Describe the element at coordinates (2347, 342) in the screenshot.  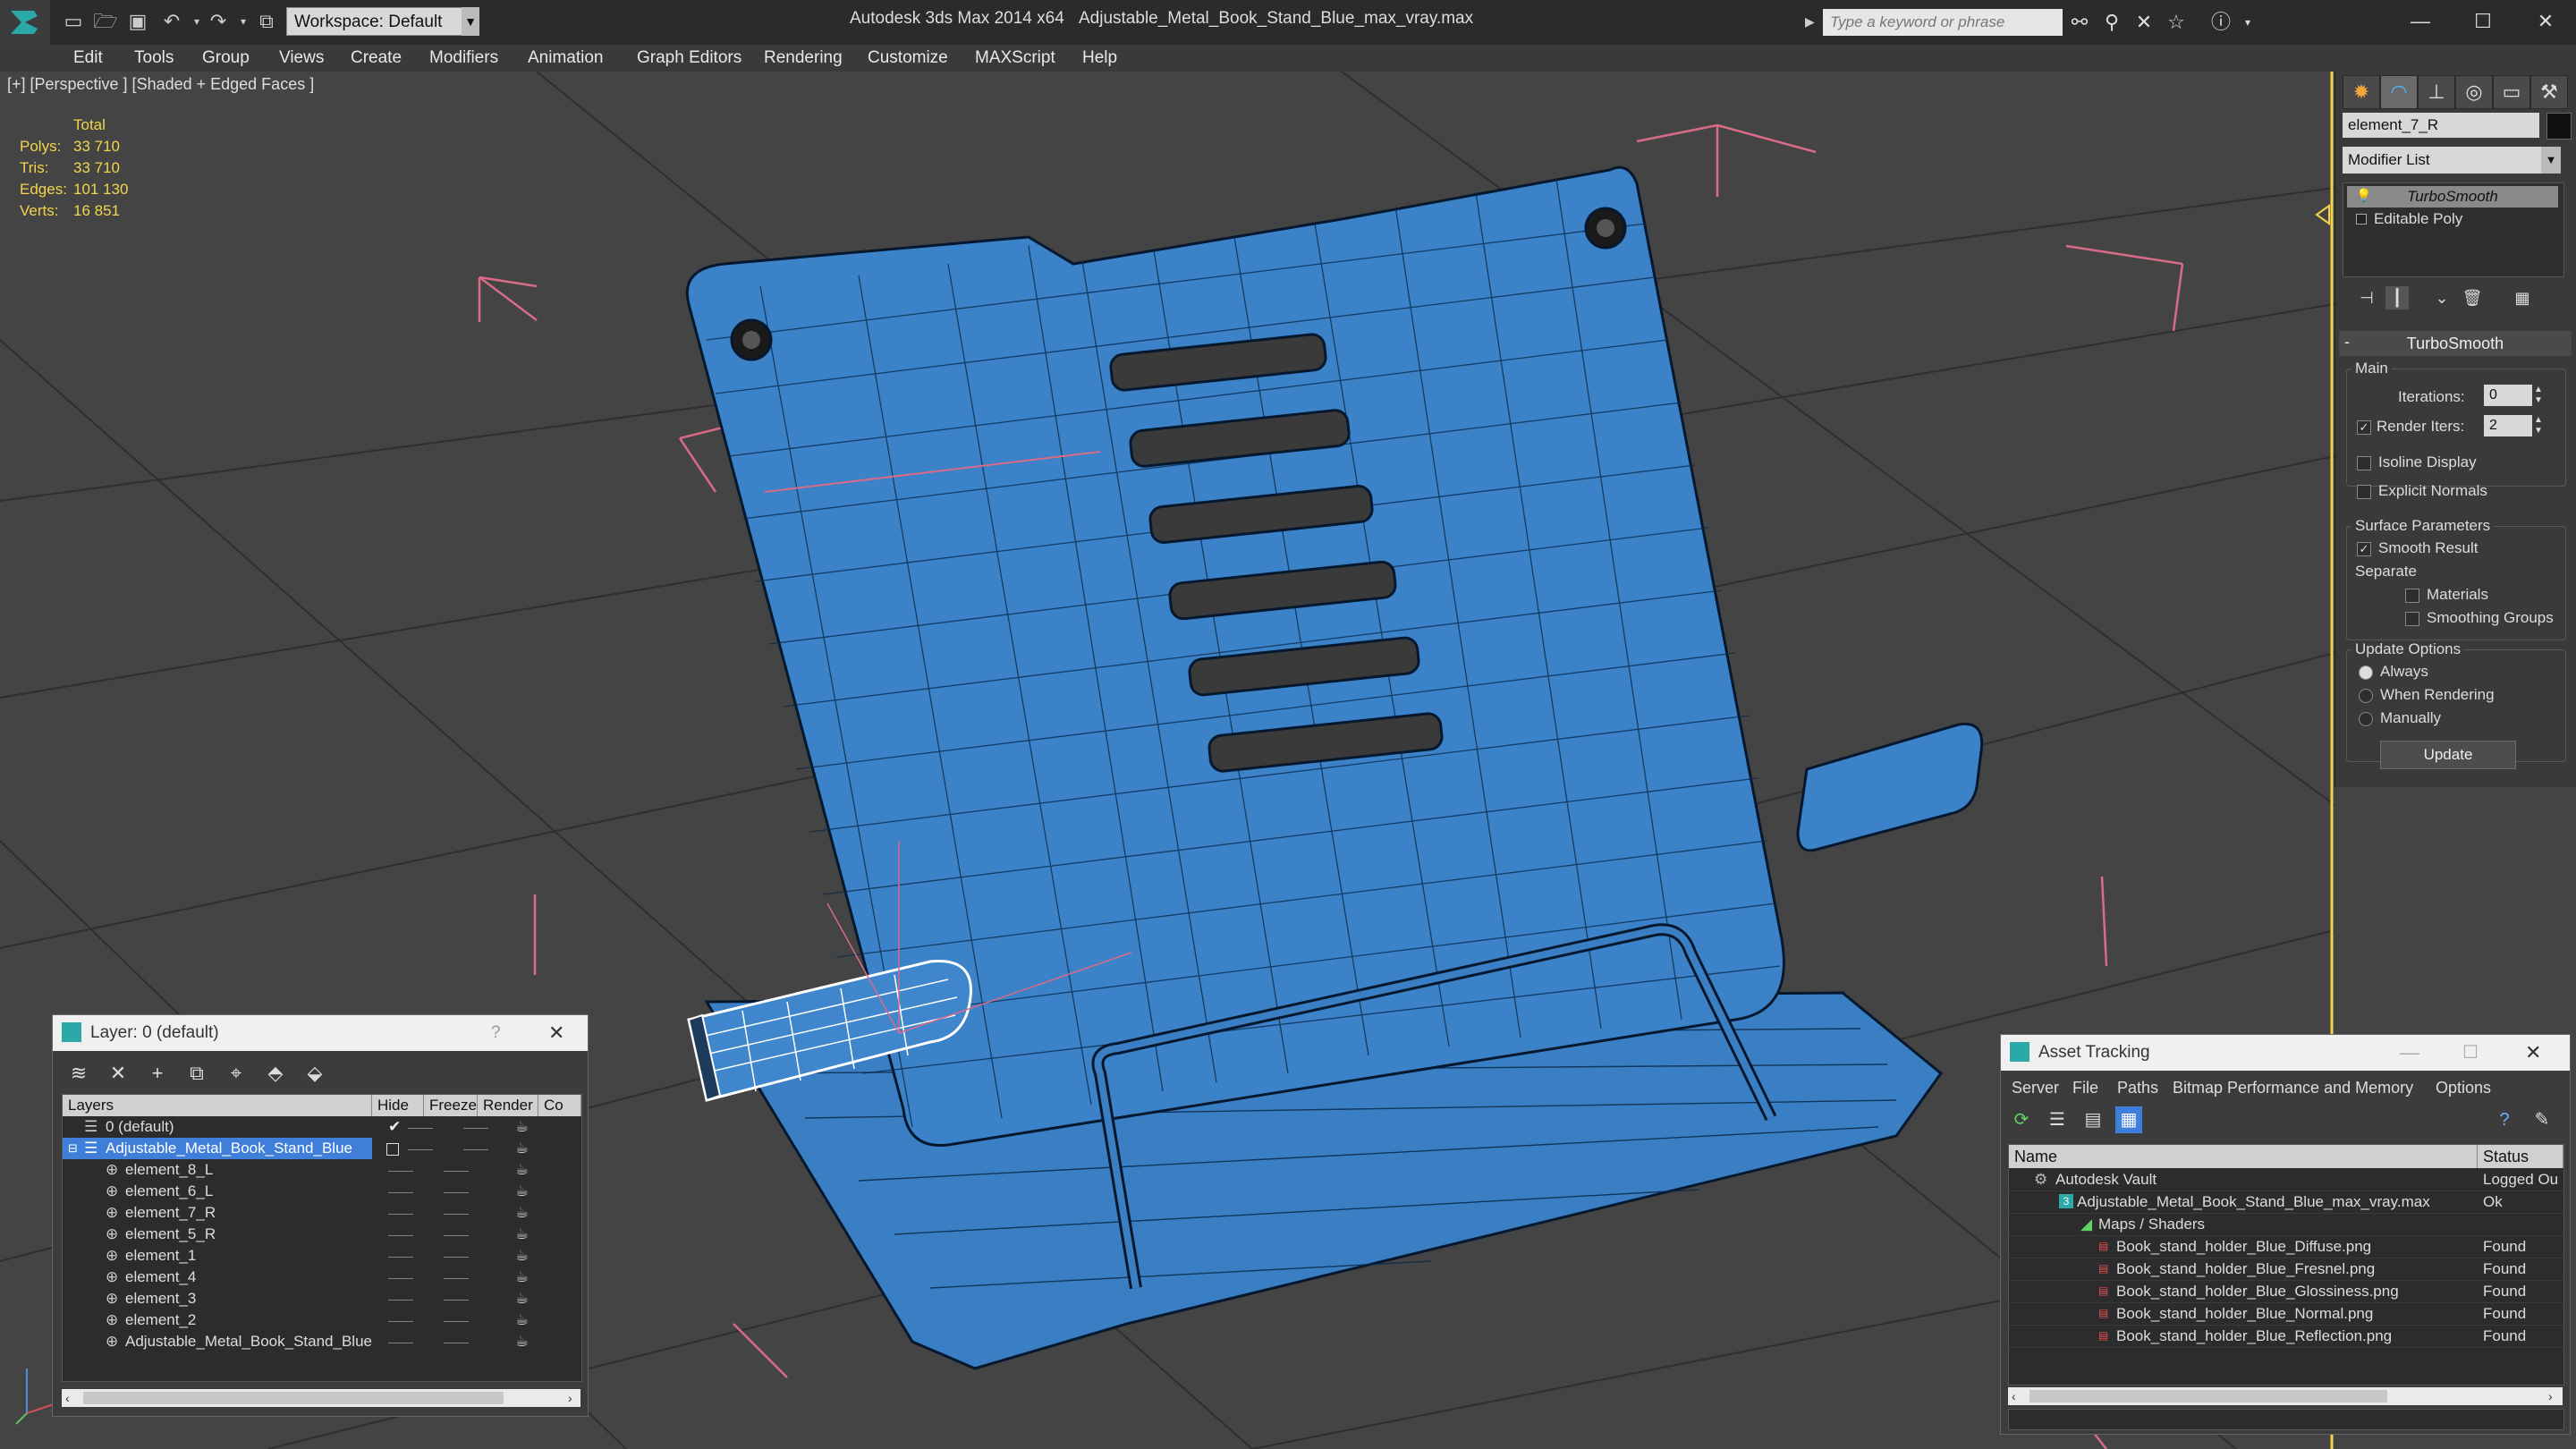
I see `collapse-icon: -` at that location.